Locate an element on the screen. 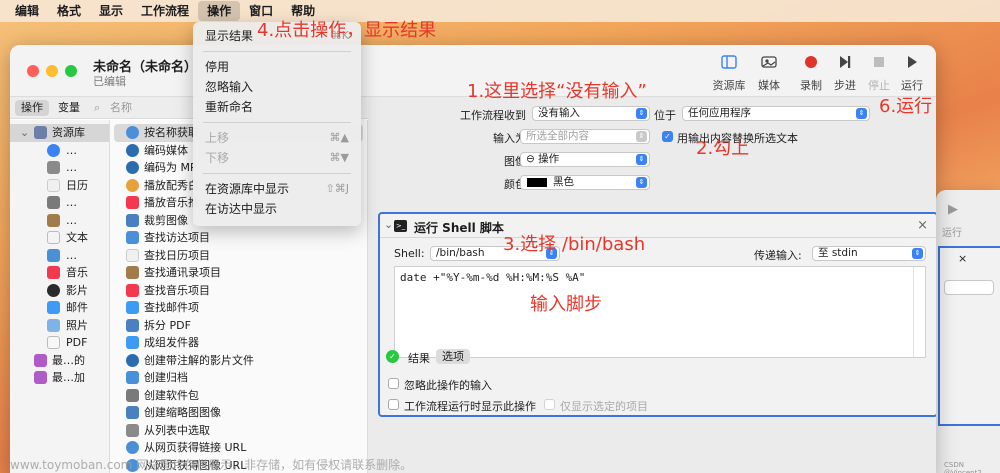  media-button: 媒体 is located at coordinates (769, 74).